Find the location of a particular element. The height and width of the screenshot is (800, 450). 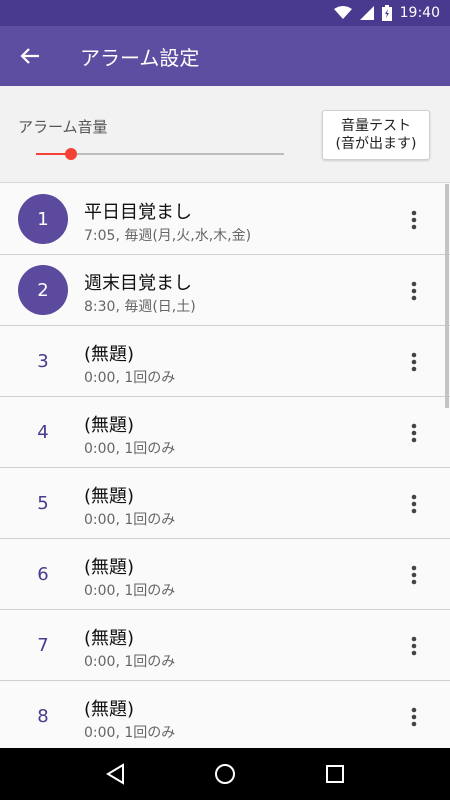

alarm-title: 週末目覚まし is located at coordinates (138, 283).